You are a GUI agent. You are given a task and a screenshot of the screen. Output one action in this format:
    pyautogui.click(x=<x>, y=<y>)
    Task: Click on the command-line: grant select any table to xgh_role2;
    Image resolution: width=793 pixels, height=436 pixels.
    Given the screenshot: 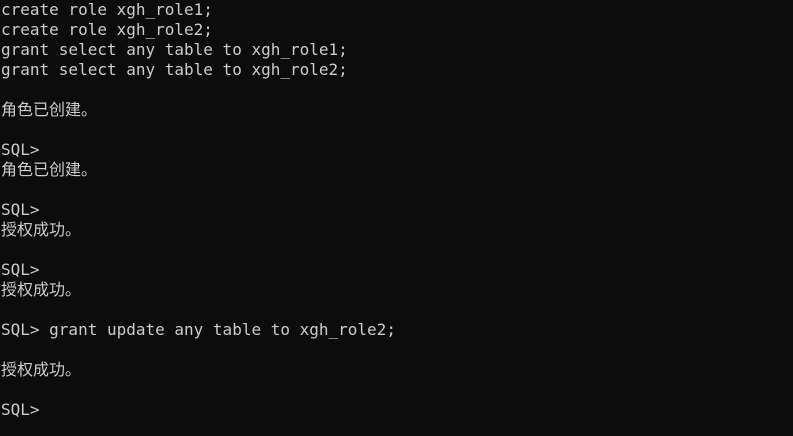 What is the action you would take?
    pyautogui.click(x=174, y=69)
    